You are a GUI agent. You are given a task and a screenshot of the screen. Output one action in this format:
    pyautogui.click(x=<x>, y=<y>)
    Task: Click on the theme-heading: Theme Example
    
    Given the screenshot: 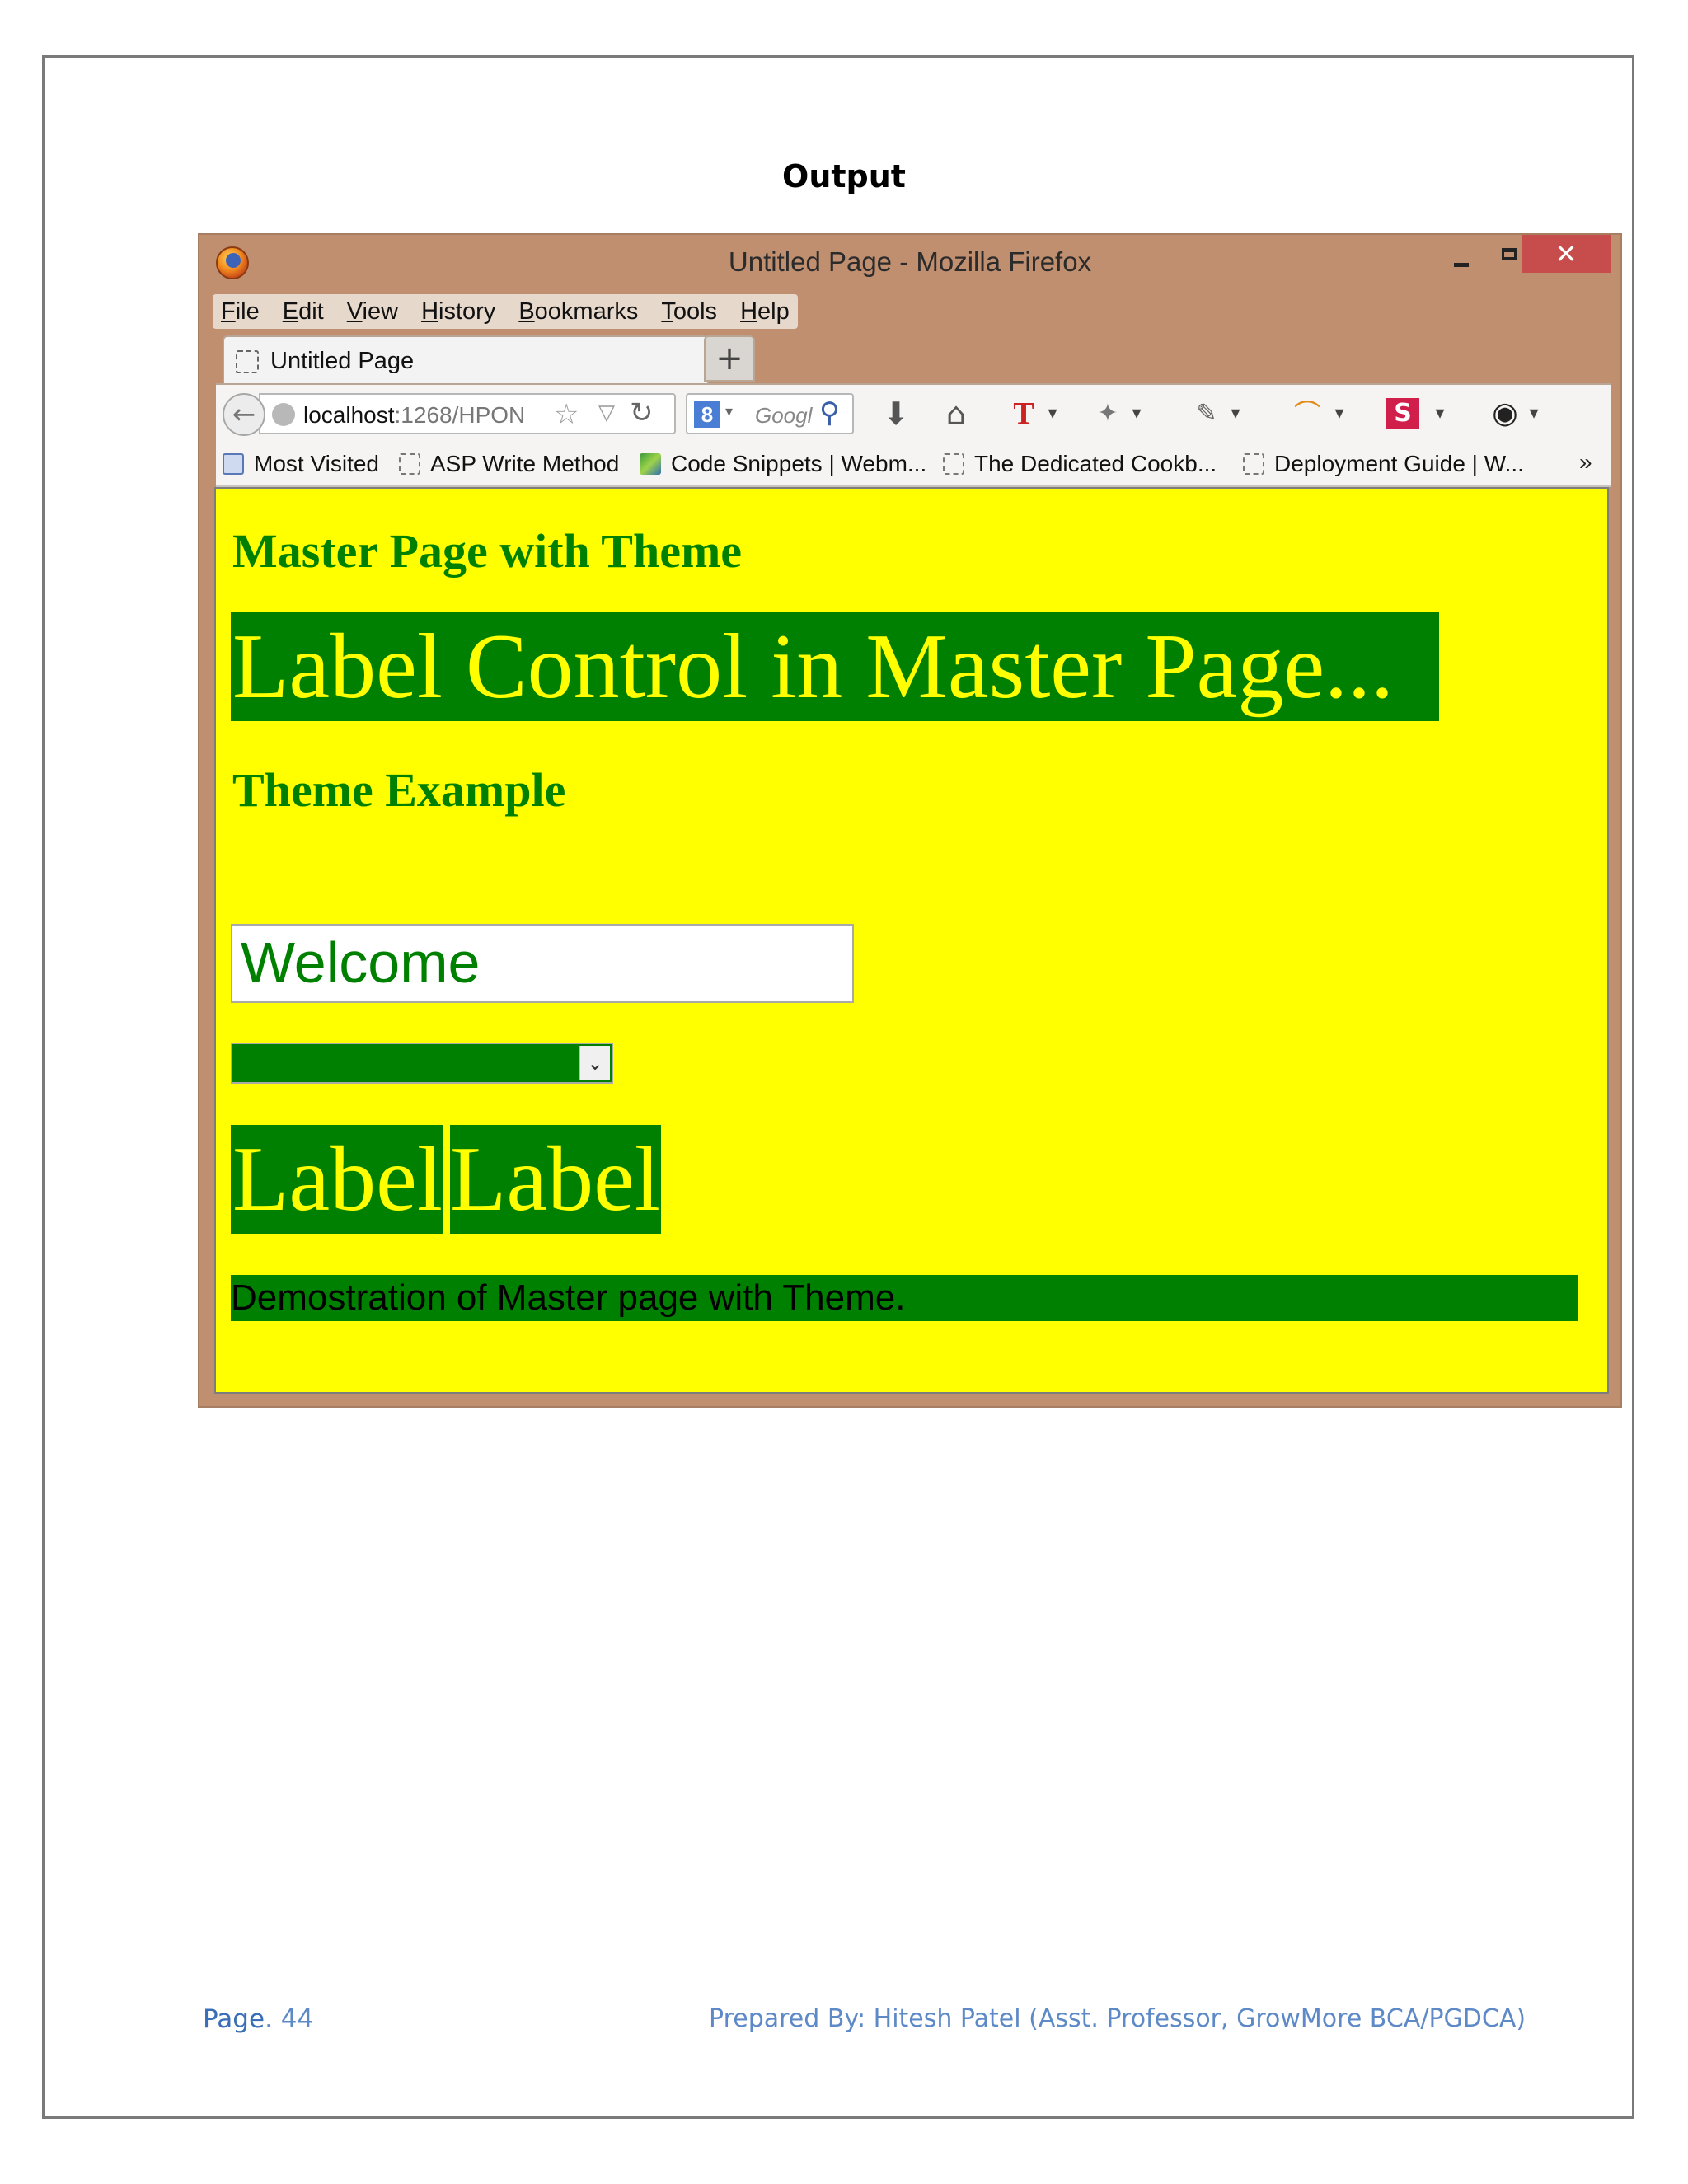 What is the action you would take?
    pyautogui.click(x=399, y=790)
    